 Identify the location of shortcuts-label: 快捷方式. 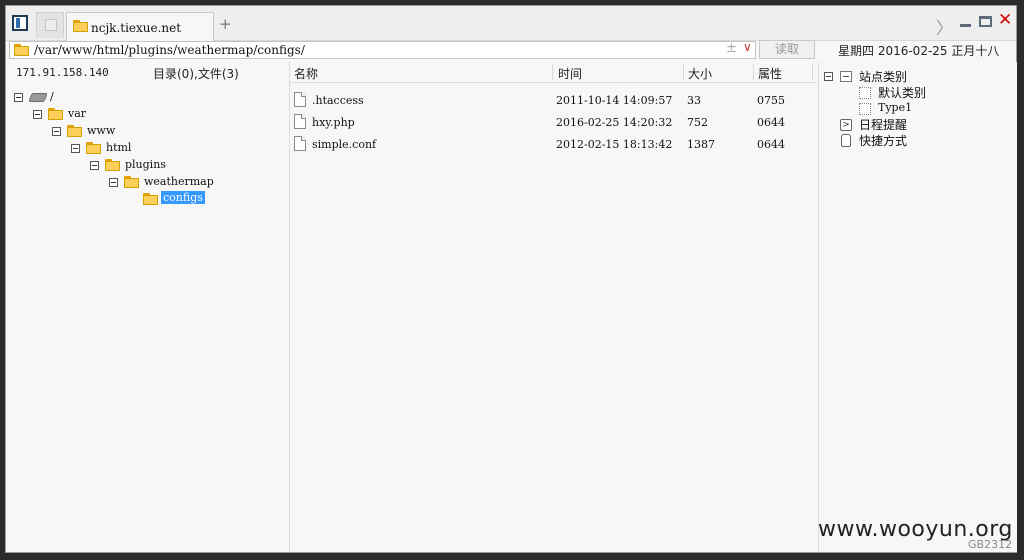
(883, 141).